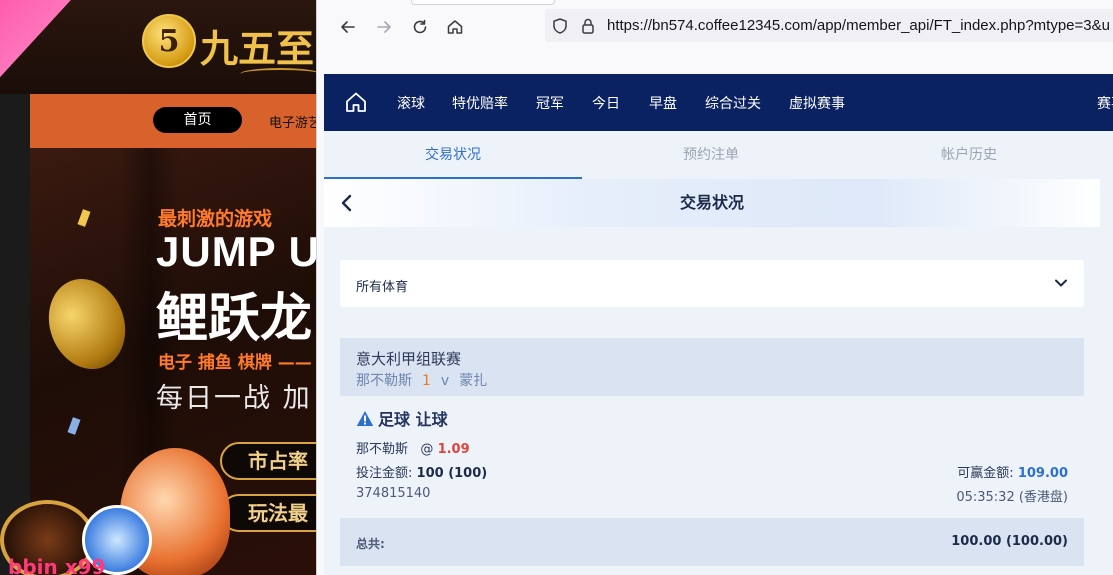 Image resolution: width=1113 pixels, height=575 pixels. Describe the element at coordinates (413, 419) in the screenshot. I see `bet-type-label: 足球 让球` at that location.